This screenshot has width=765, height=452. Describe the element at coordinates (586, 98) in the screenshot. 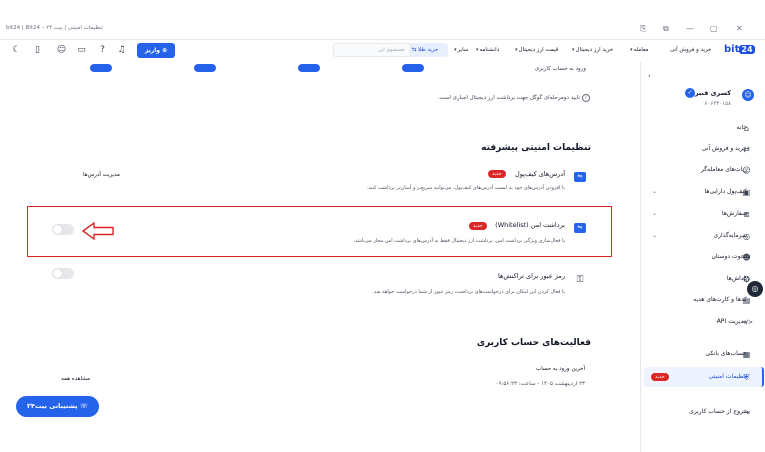

I see `info-icon: i` at that location.